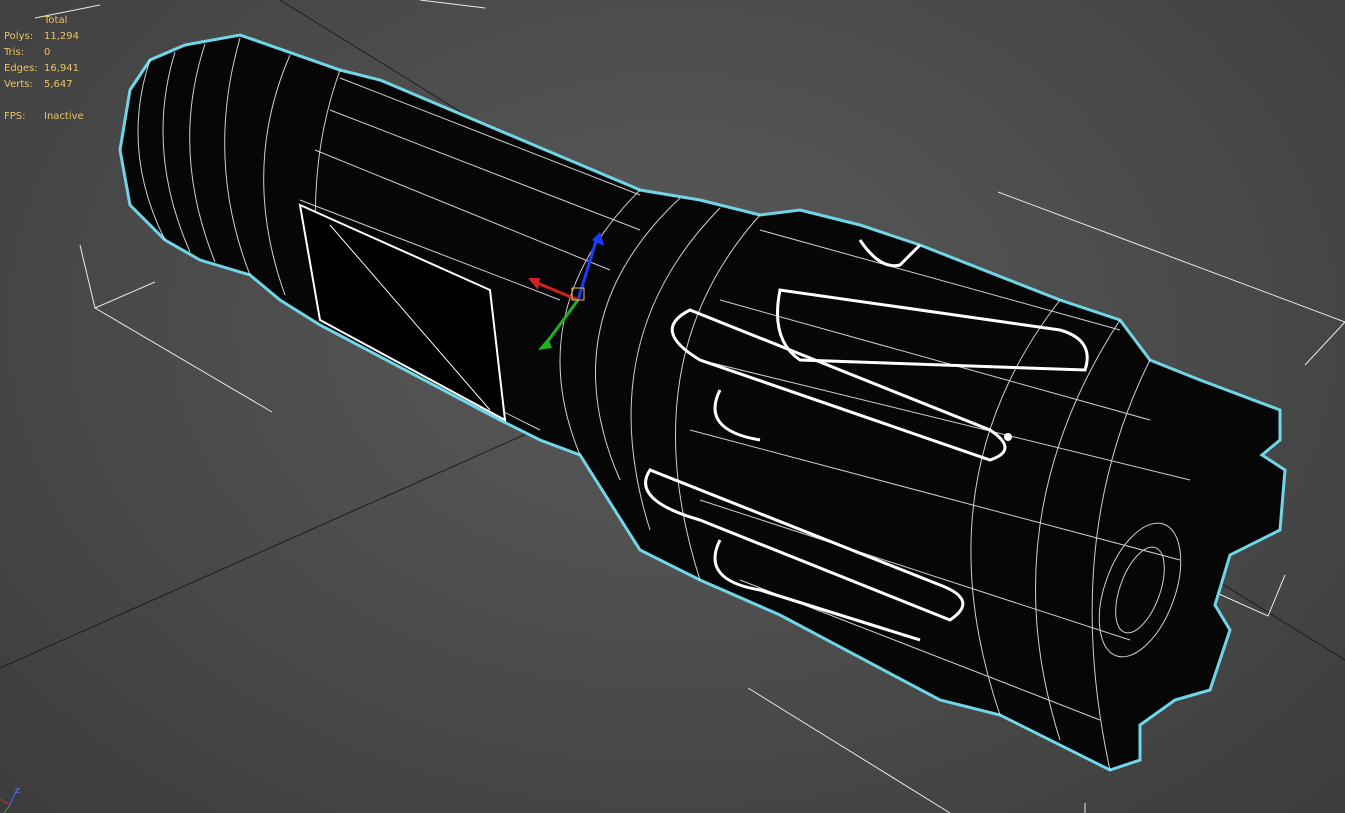  What do you see at coordinates (47, 52) in the screenshot?
I see `stats-value: 0` at bounding box center [47, 52].